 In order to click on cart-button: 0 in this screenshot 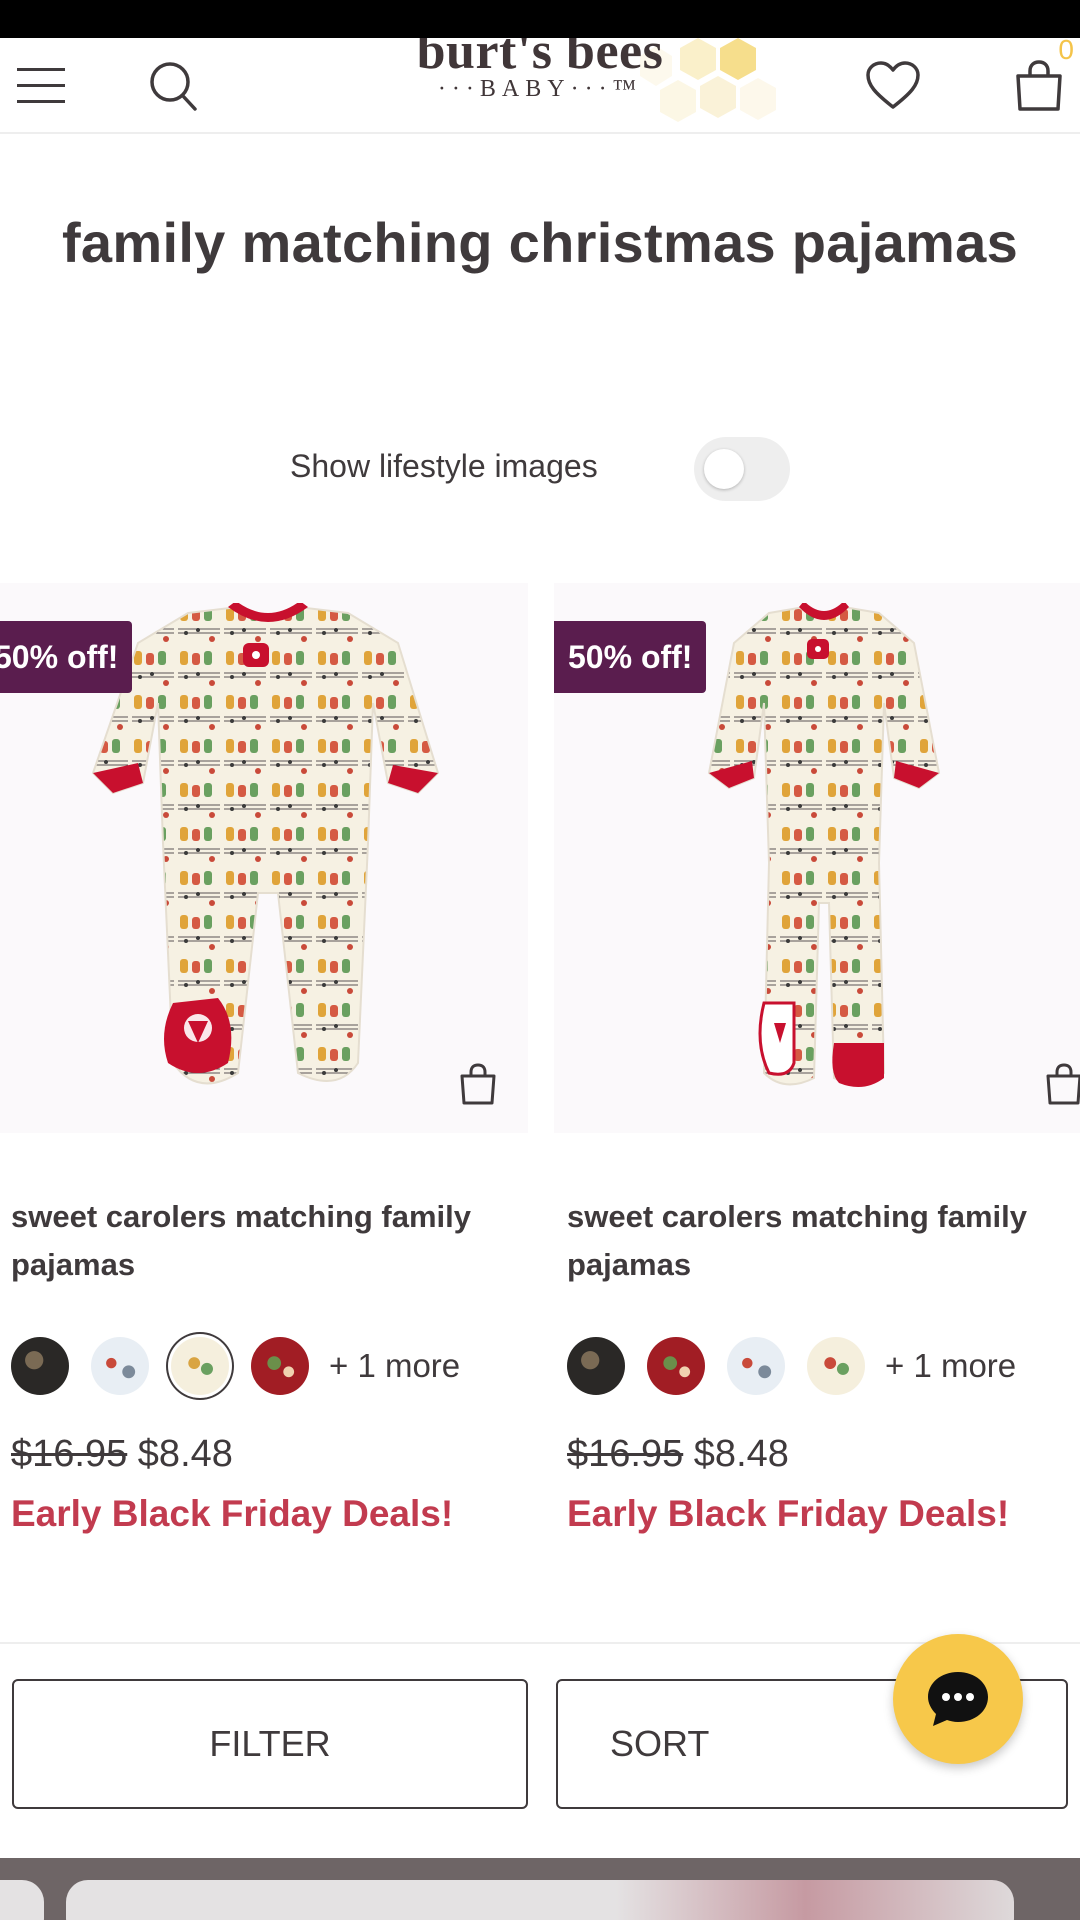, I will do `click(1039, 85)`.